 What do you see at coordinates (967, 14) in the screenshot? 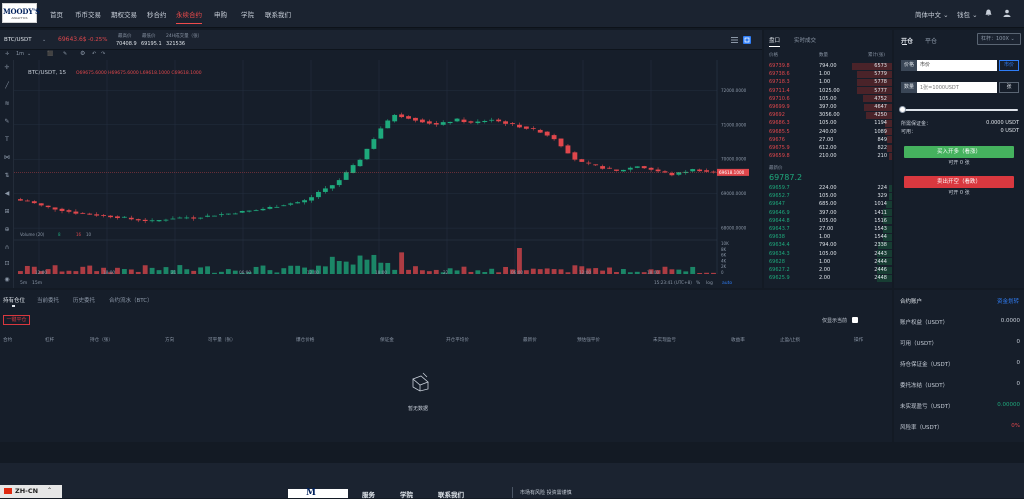
I see `wallet-menu: 钱包 ⌄` at bounding box center [967, 14].